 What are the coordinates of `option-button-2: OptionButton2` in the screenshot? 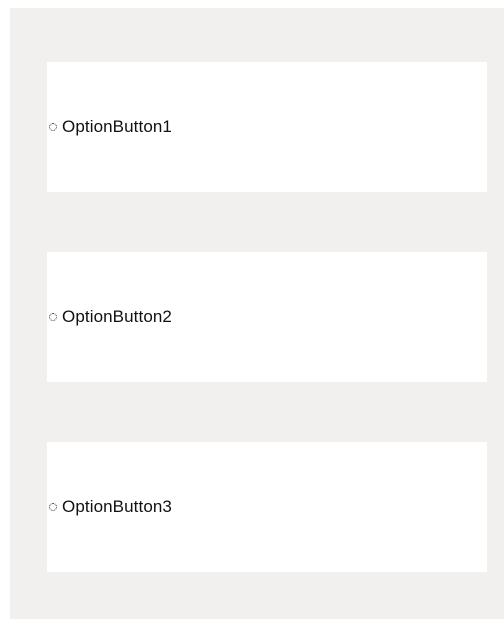 It's located at (110, 317).